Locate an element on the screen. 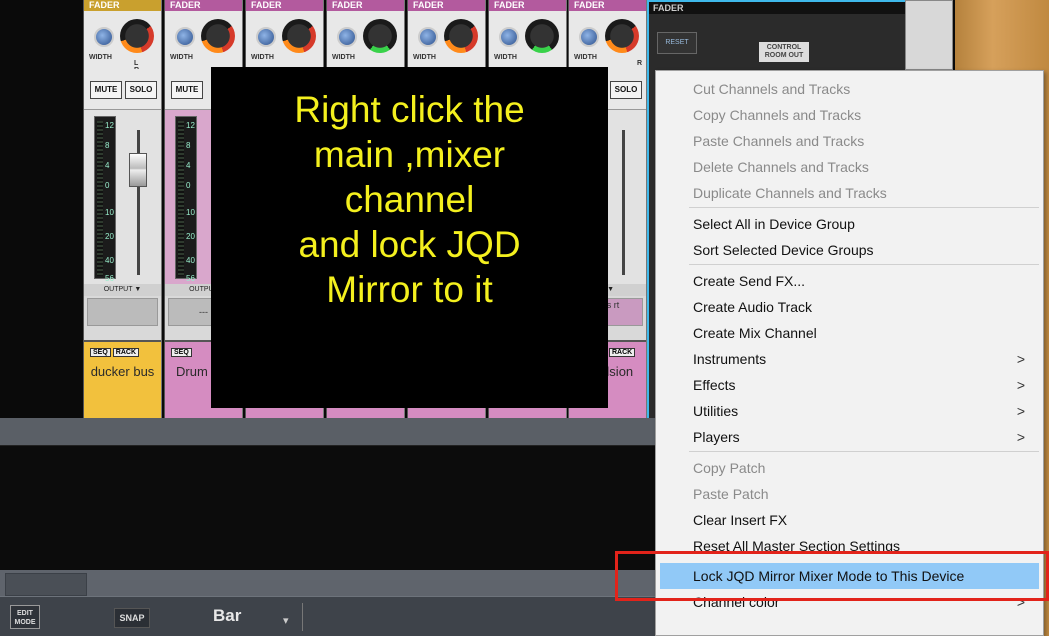 The height and width of the screenshot is (636, 1049). menu-item-label: Select All in Device Group is located at coordinates (774, 224).